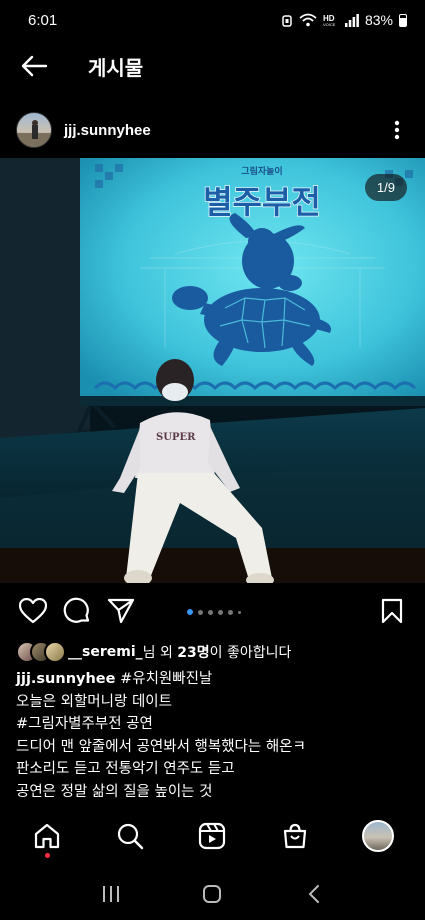  I want to click on author-username: jjj.sunnyhee, so click(220, 130).